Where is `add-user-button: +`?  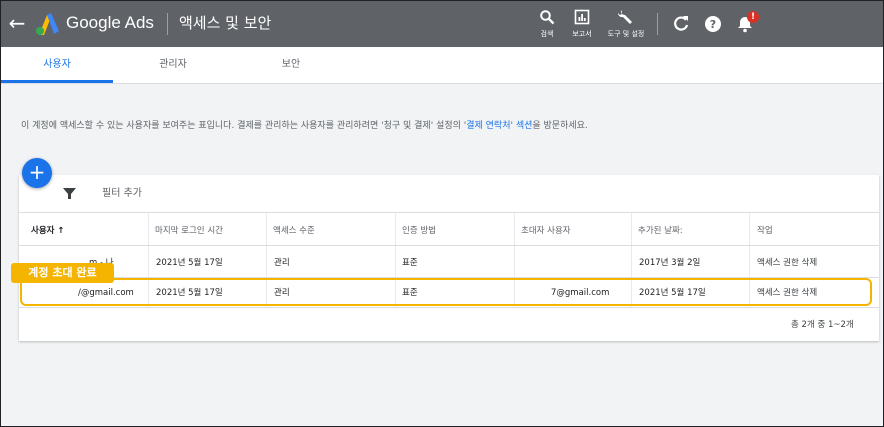
add-user-button: + is located at coordinates (37, 173).